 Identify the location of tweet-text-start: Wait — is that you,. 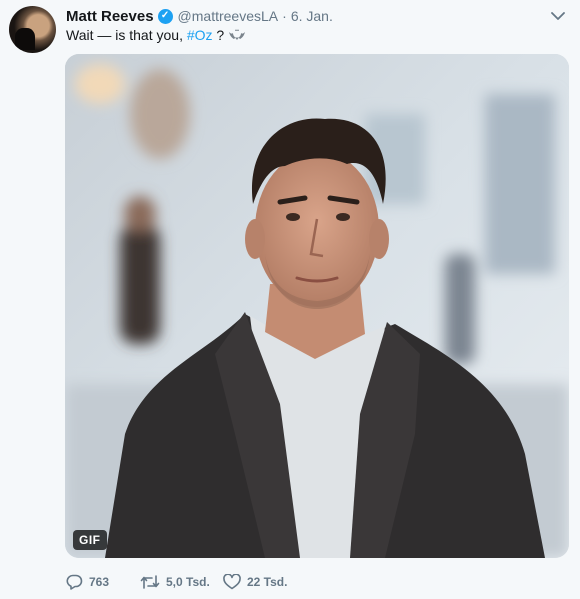
(126, 35).